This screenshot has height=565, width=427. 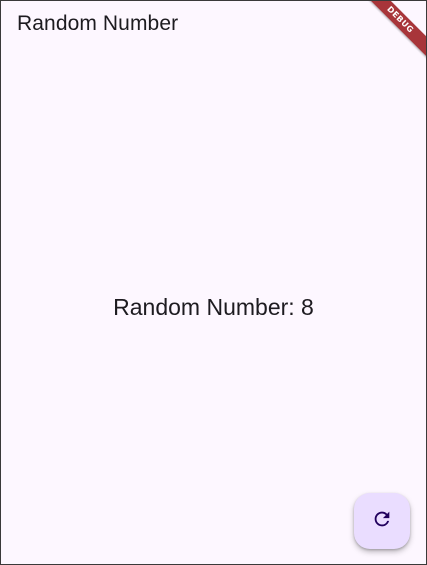 I want to click on refresh-icon, so click(x=382, y=521).